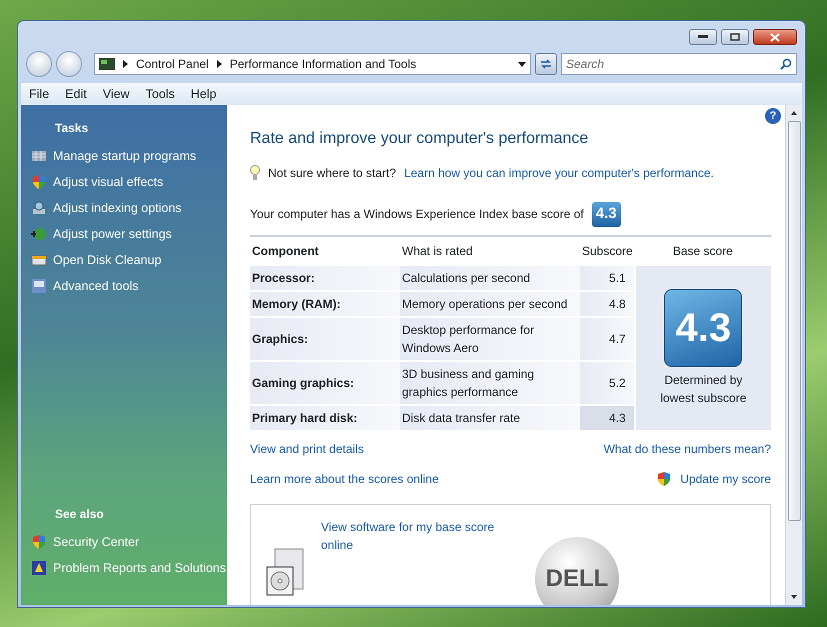 This screenshot has height=627, width=827. I want to click on grid-icon, so click(39, 156).